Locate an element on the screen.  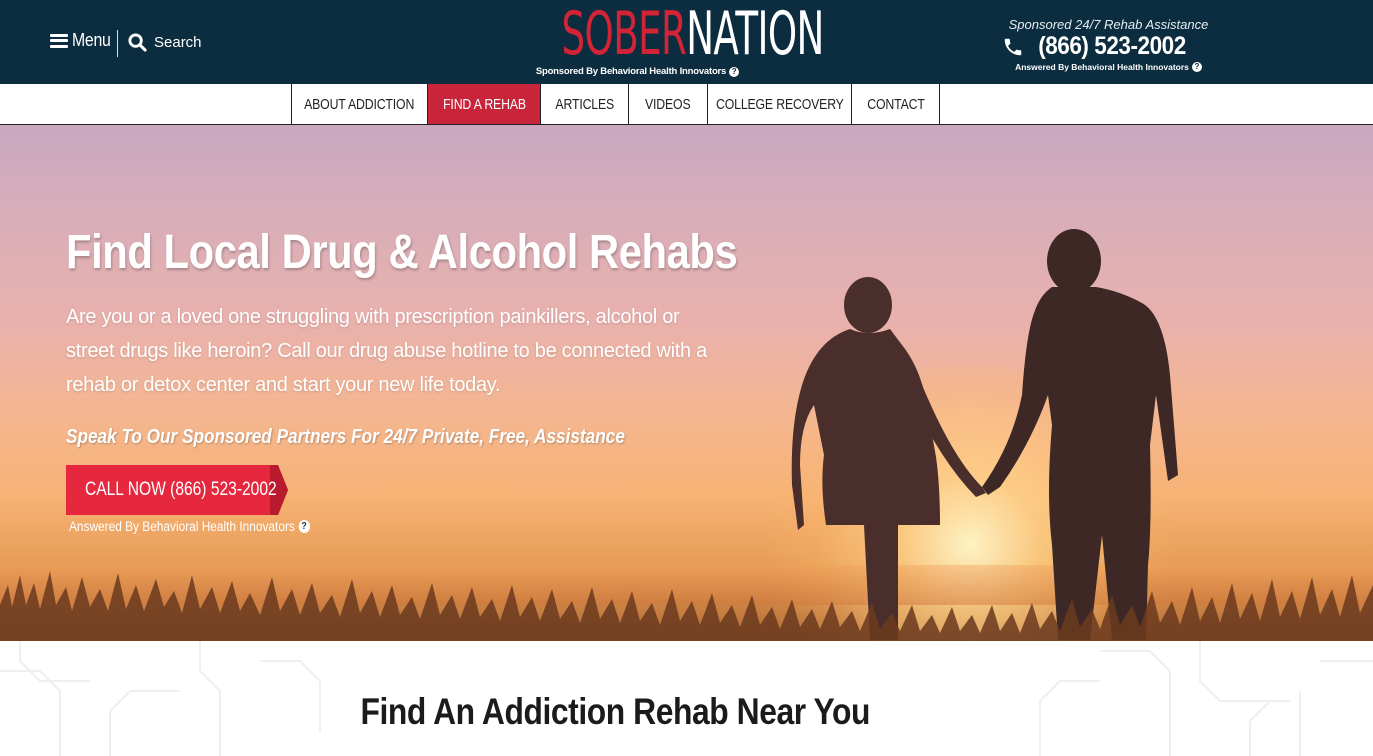
header-phone-number: (866) 523-2002 is located at coordinates (1111, 46).